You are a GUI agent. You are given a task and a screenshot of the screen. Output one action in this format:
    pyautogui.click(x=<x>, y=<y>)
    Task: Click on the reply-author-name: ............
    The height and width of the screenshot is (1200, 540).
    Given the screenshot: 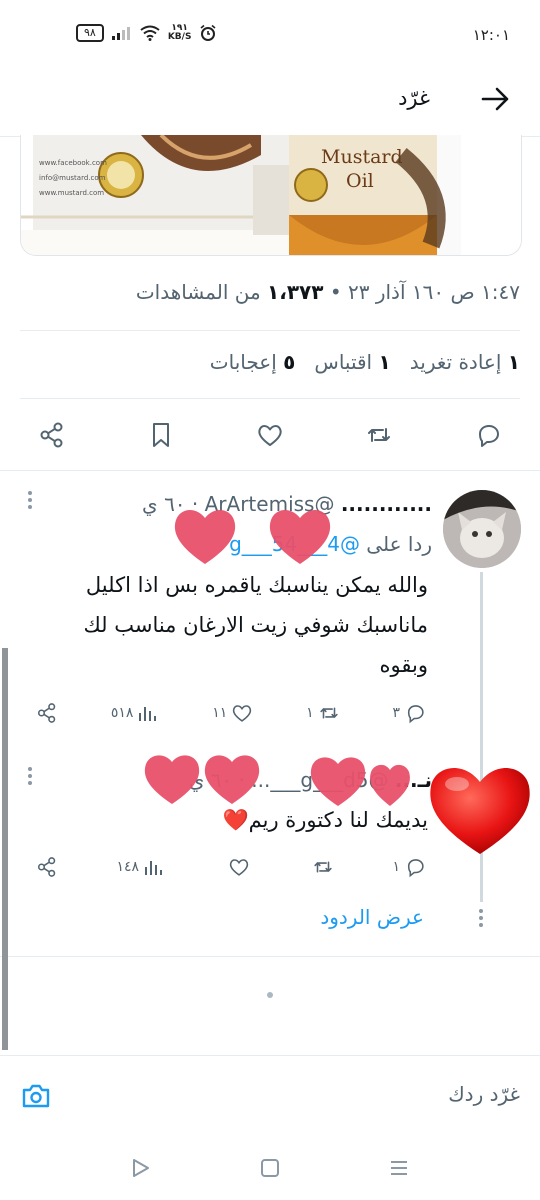 What is the action you would take?
    pyautogui.click(x=386, y=504)
    